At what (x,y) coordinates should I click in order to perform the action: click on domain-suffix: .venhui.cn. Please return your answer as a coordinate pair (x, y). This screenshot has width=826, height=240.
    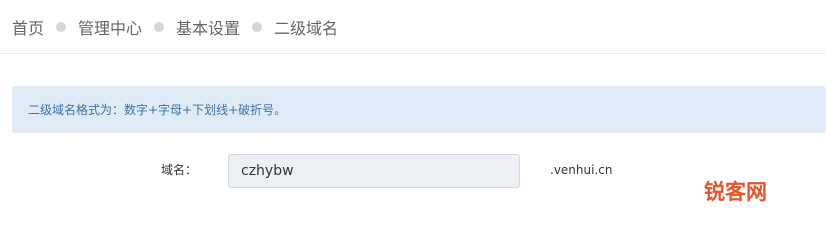
    Looking at the image, I should click on (581, 170).